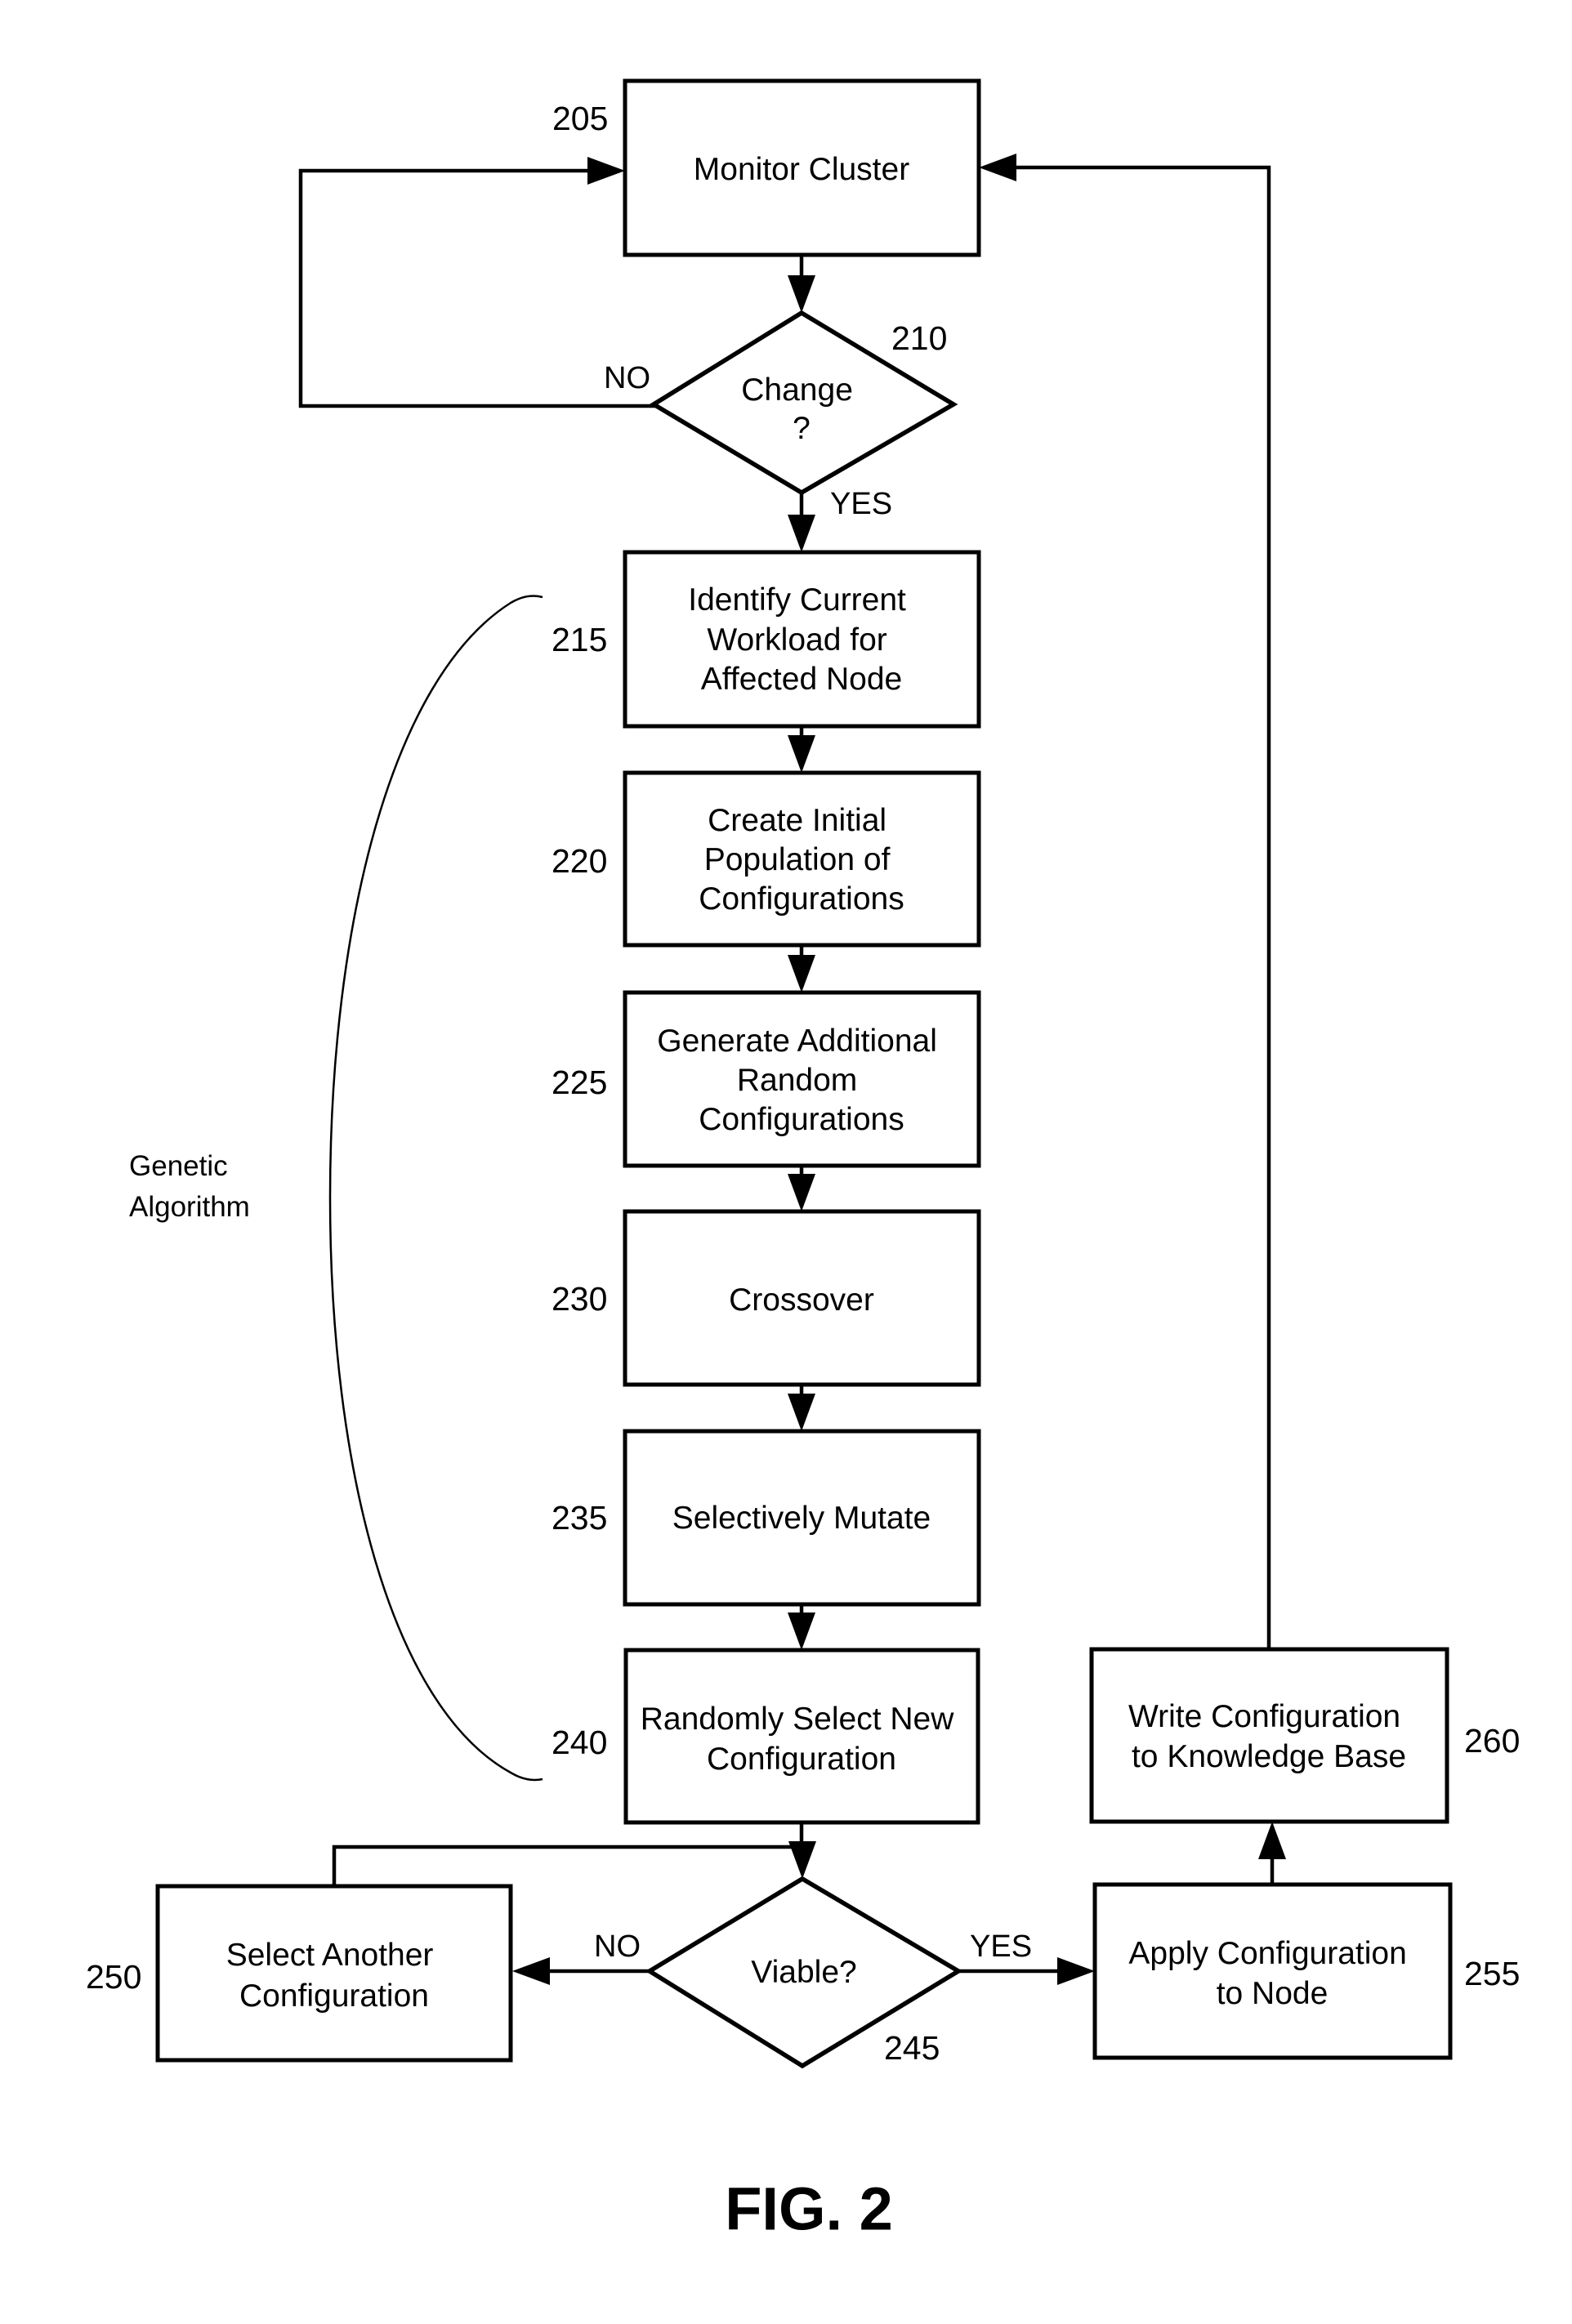 This screenshot has height=2324, width=1572. I want to click on ref-number: 205, so click(580, 118).